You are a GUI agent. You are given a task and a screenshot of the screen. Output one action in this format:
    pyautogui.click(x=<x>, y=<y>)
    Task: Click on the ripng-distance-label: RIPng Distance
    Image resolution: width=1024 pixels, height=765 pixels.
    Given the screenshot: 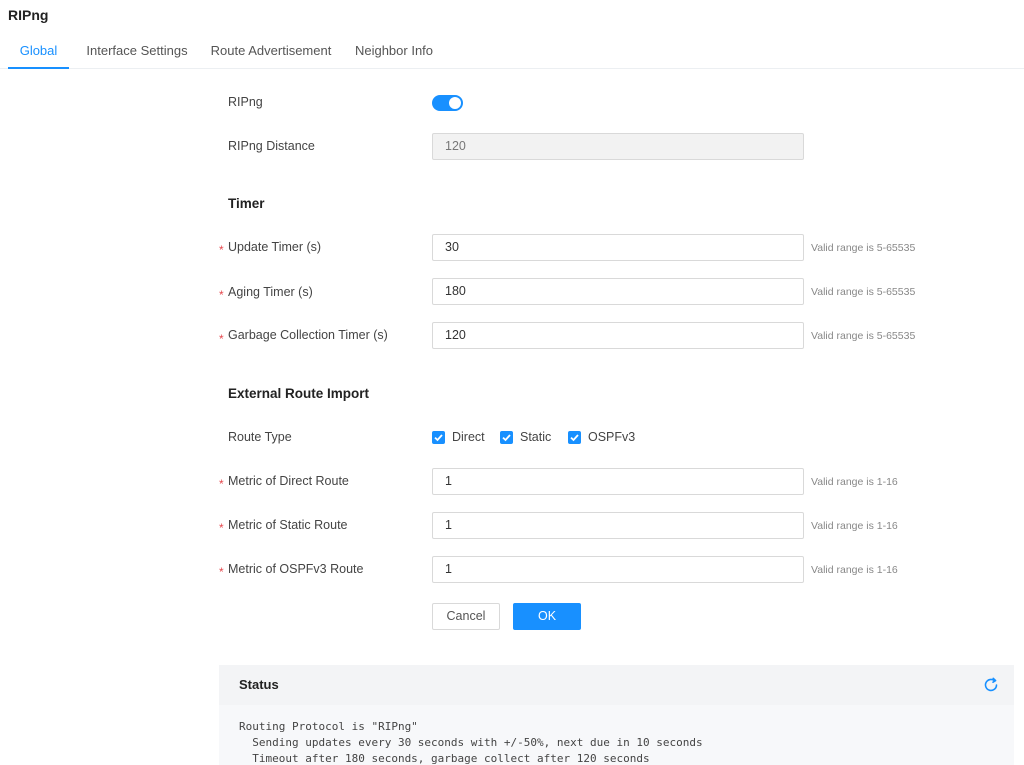 What is the action you would take?
    pyautogui.click(x=271, y=146)
    